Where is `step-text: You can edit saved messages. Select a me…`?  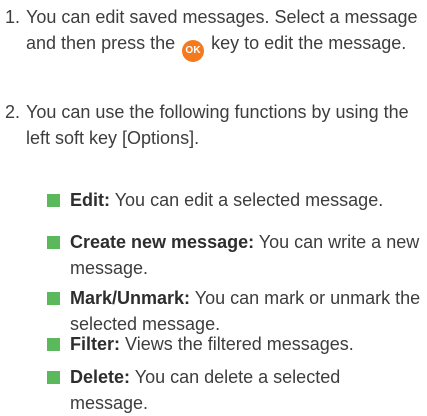
step-text: You can edit saved messages. Select a me… is located at coordinates (225, 33).